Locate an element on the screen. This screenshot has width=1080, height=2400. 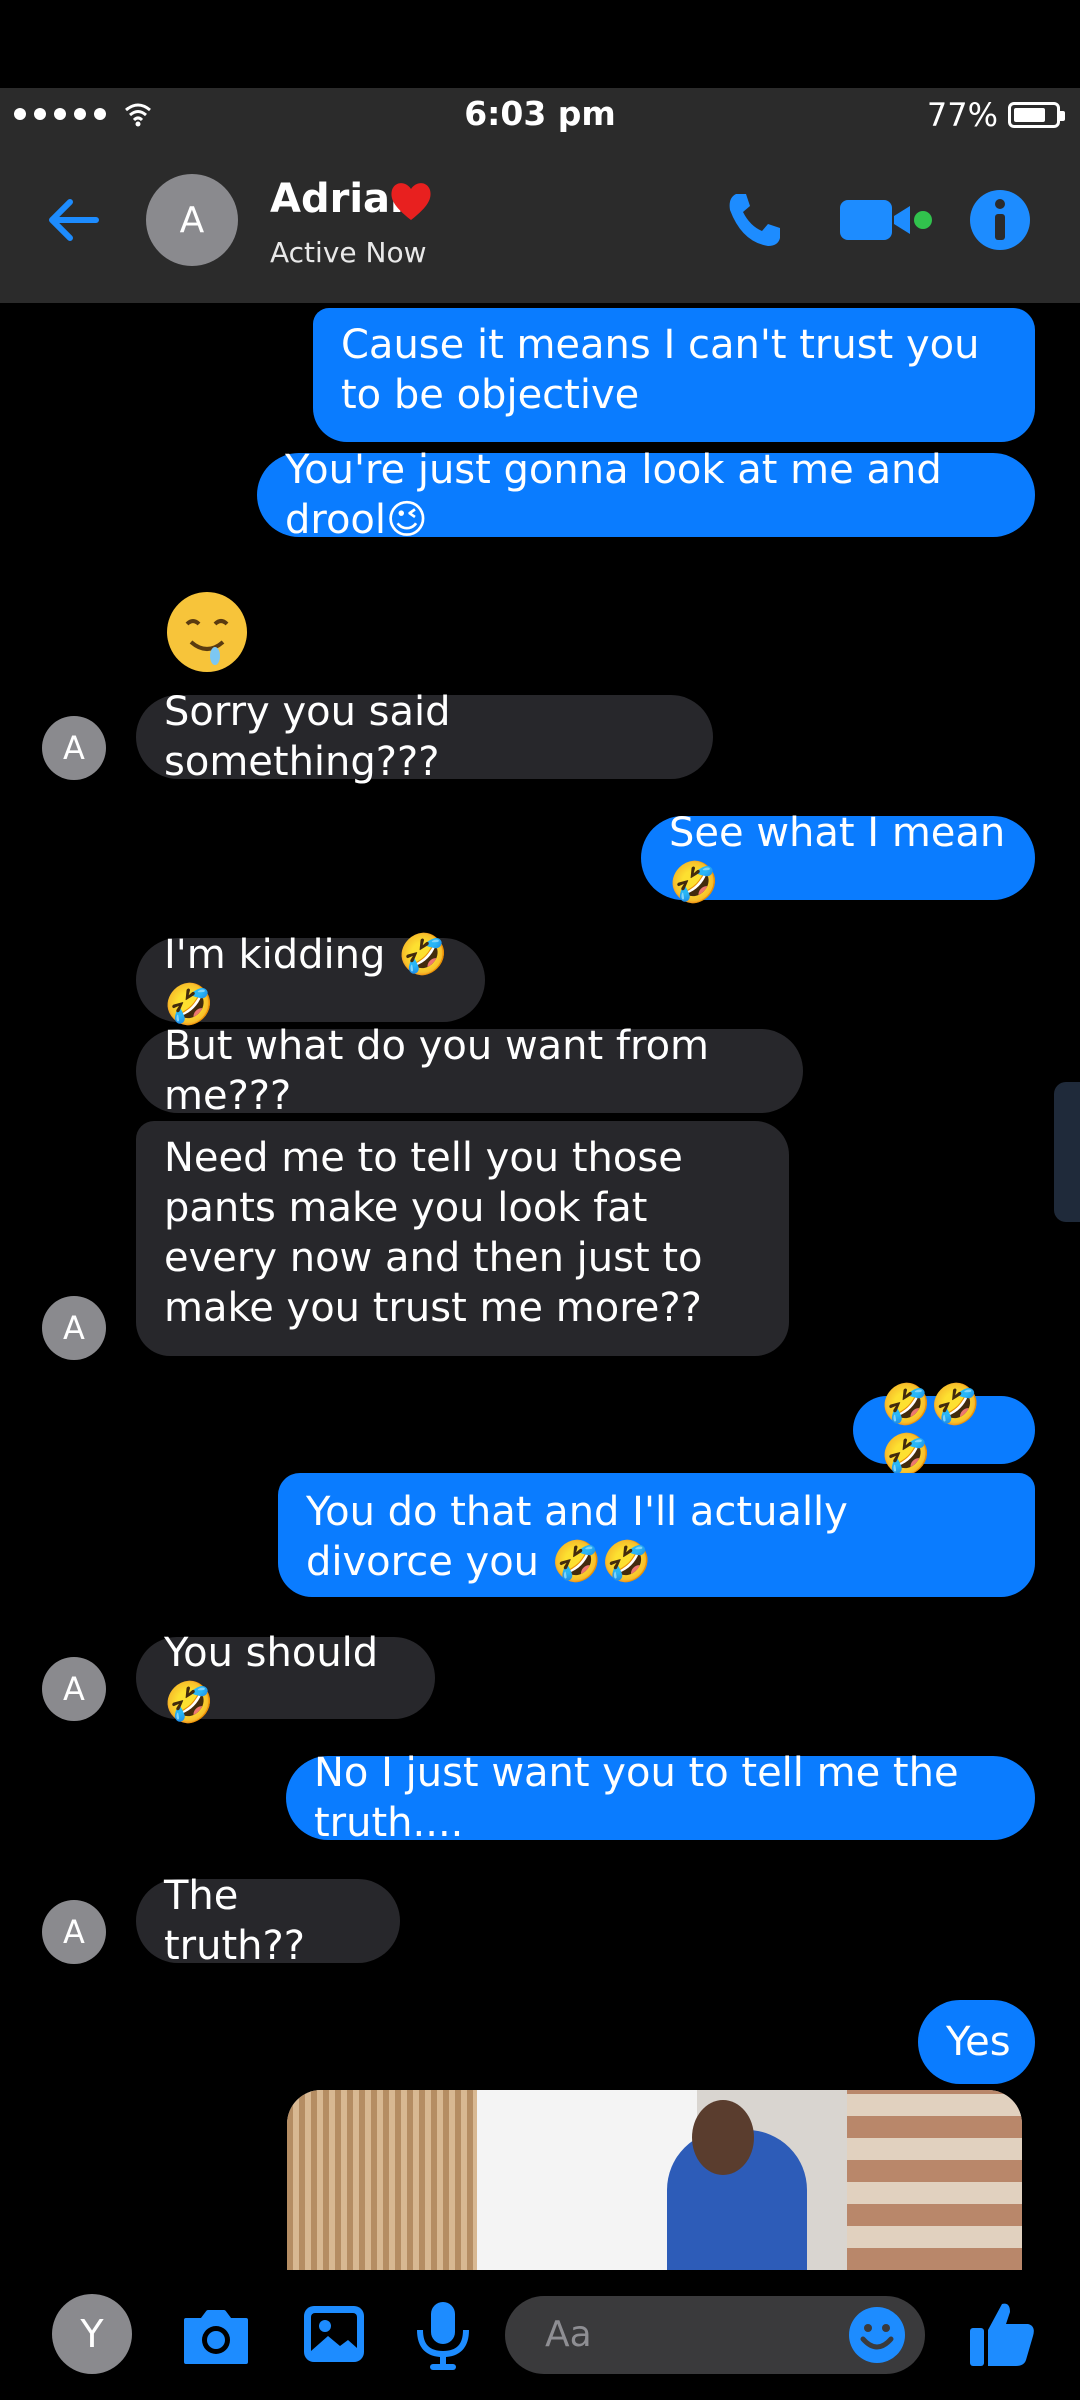
photo-curtain is located at coordinates (382, 2180).